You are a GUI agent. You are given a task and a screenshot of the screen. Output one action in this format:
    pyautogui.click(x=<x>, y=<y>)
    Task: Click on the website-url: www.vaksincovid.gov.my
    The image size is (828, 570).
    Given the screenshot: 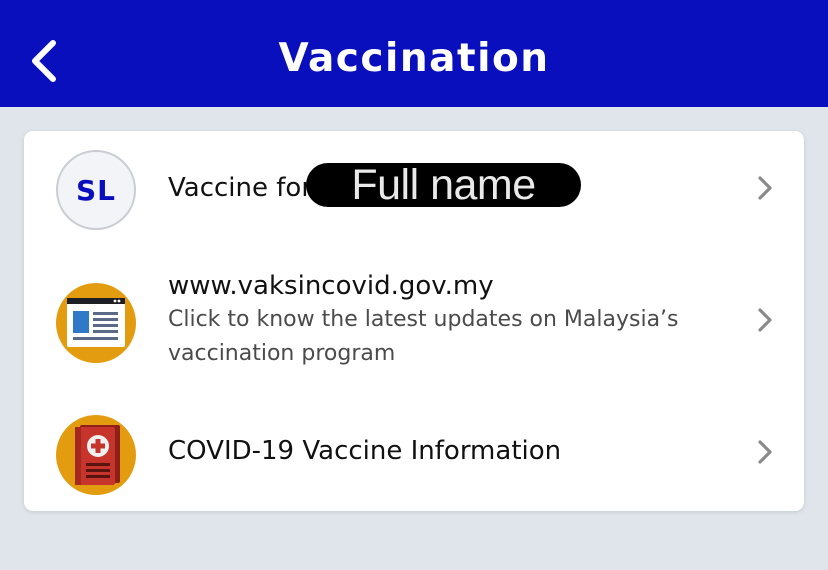 What is the action you would take?
    pyautogui.click(x=331, y=286)
    